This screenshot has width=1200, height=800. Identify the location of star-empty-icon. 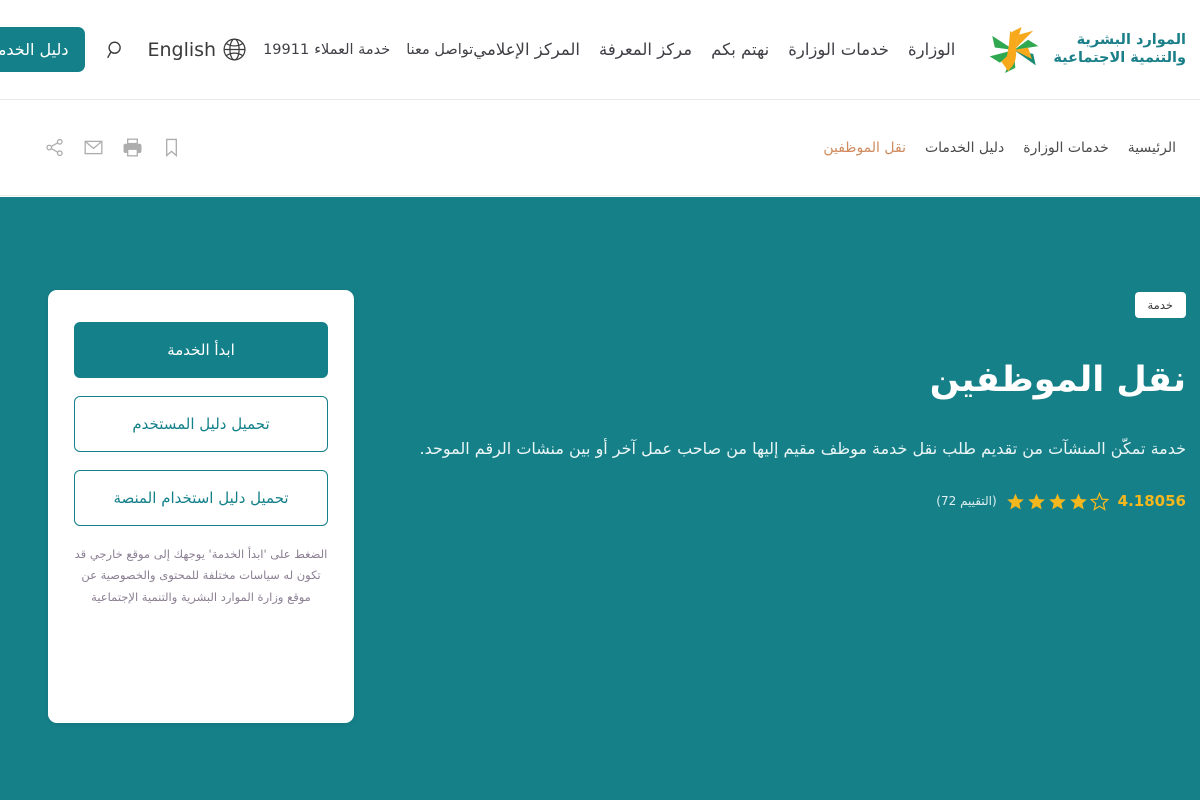
(1099, 501).